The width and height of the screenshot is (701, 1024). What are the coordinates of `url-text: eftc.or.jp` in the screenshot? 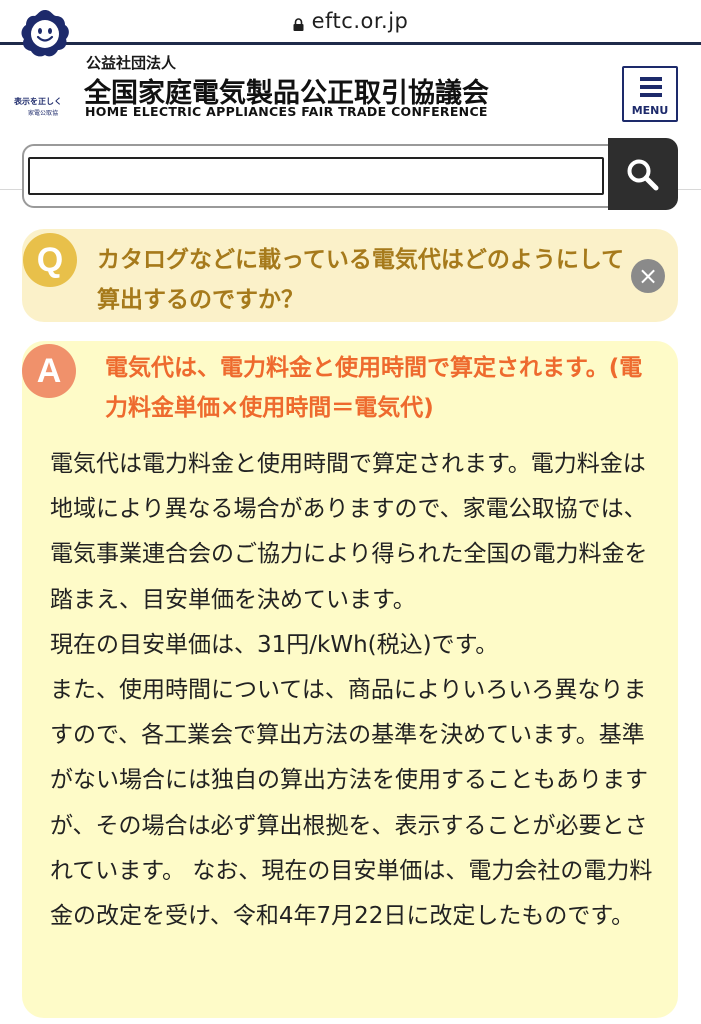 It's located at (360, 21).